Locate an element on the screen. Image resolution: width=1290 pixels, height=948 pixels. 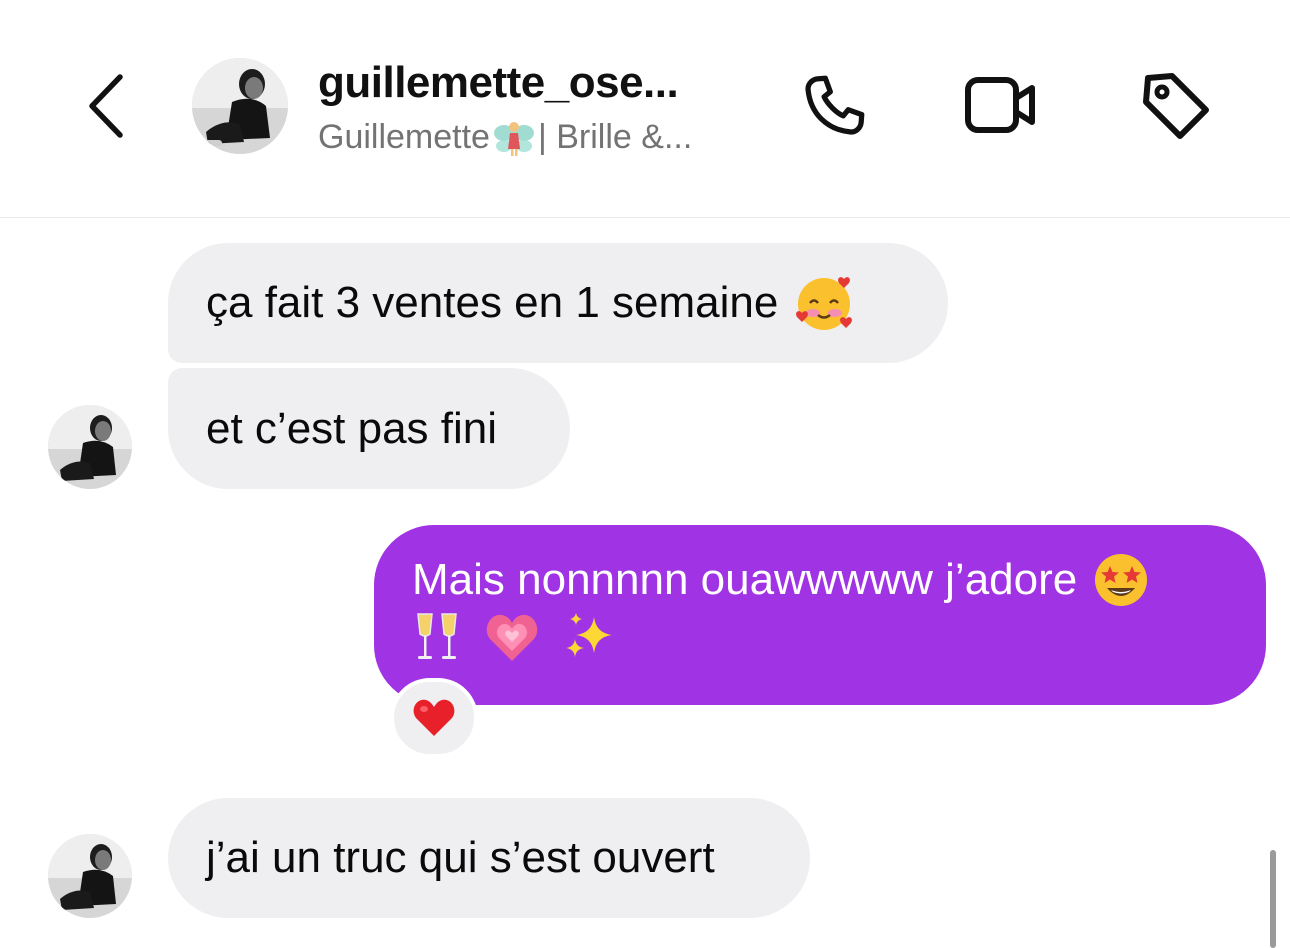
clinking-glasses-icon is located at coordinates (437, 636).